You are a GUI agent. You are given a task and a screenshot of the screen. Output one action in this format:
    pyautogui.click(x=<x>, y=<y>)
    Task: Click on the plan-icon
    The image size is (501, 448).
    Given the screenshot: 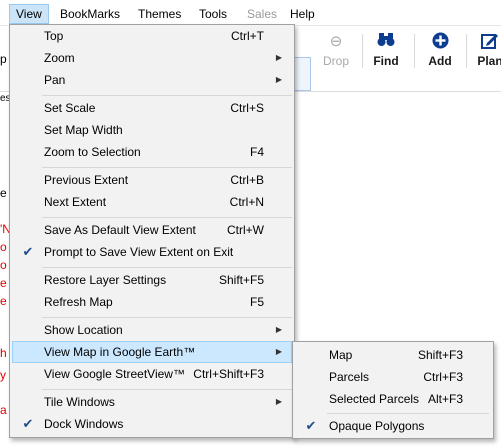 What is the action you would take?
    pyautogui.click(x=485, y=42)
    